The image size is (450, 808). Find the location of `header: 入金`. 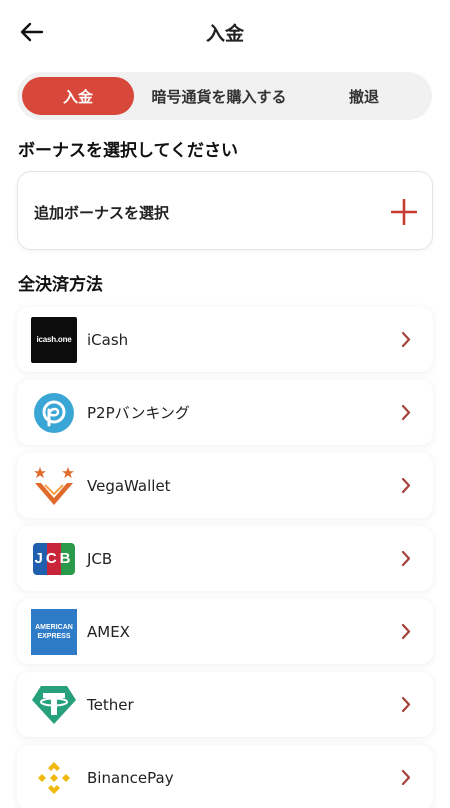

header: 入金 is located at coordinates (225, 32).